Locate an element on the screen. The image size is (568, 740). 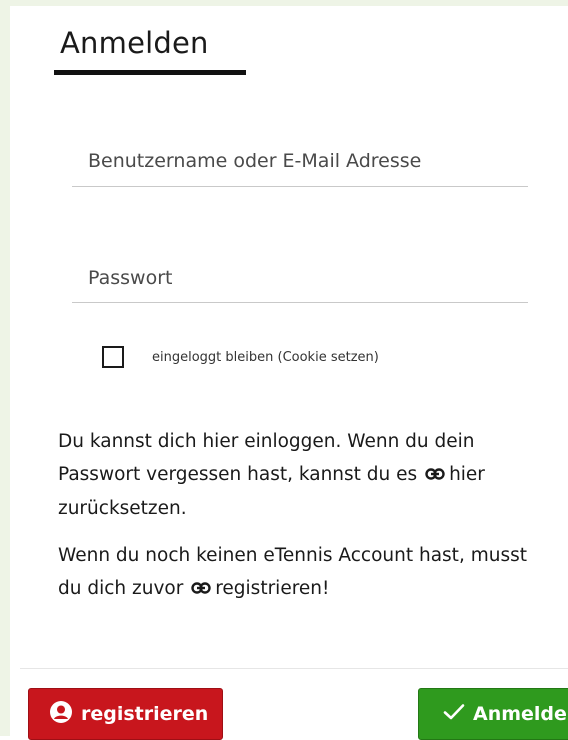
reset-link-label: hier is located at coordinates (467, 474).